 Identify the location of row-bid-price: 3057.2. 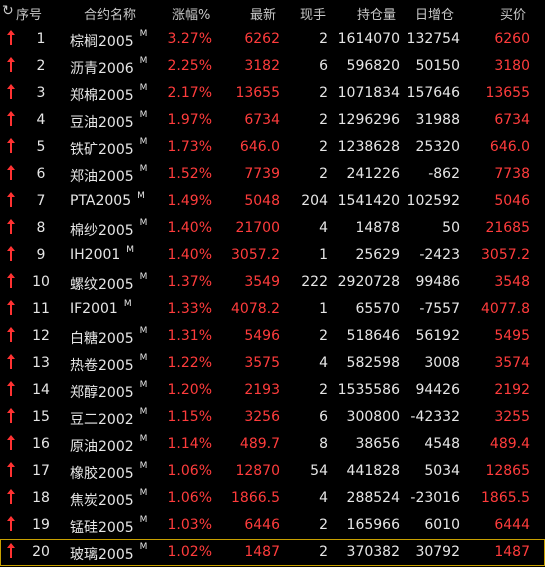
(505, 255).